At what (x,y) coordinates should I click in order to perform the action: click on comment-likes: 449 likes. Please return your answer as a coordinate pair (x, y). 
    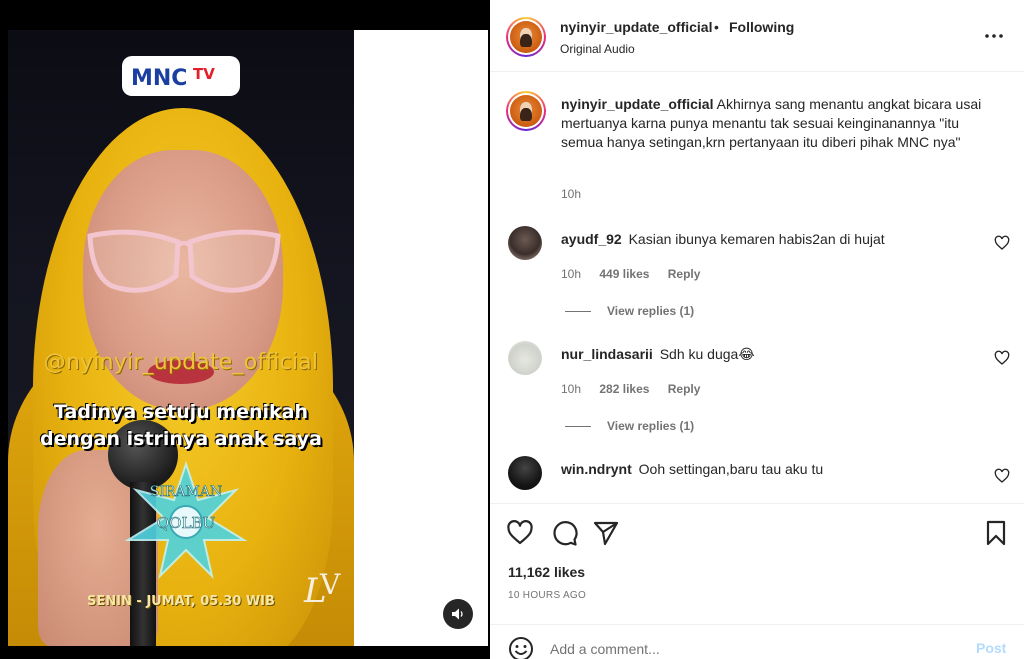
    Looking at the image, I should click on (624, 274).